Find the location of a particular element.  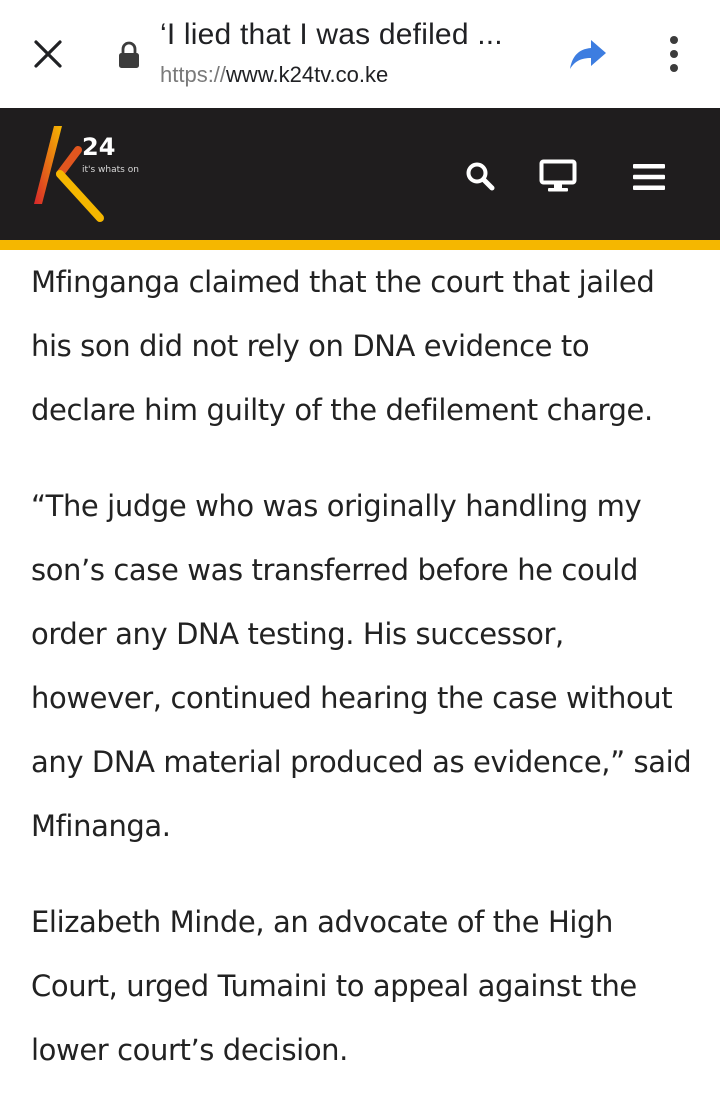

url-host: www.k24tv.co.ke is located at coordinates (307, 74).